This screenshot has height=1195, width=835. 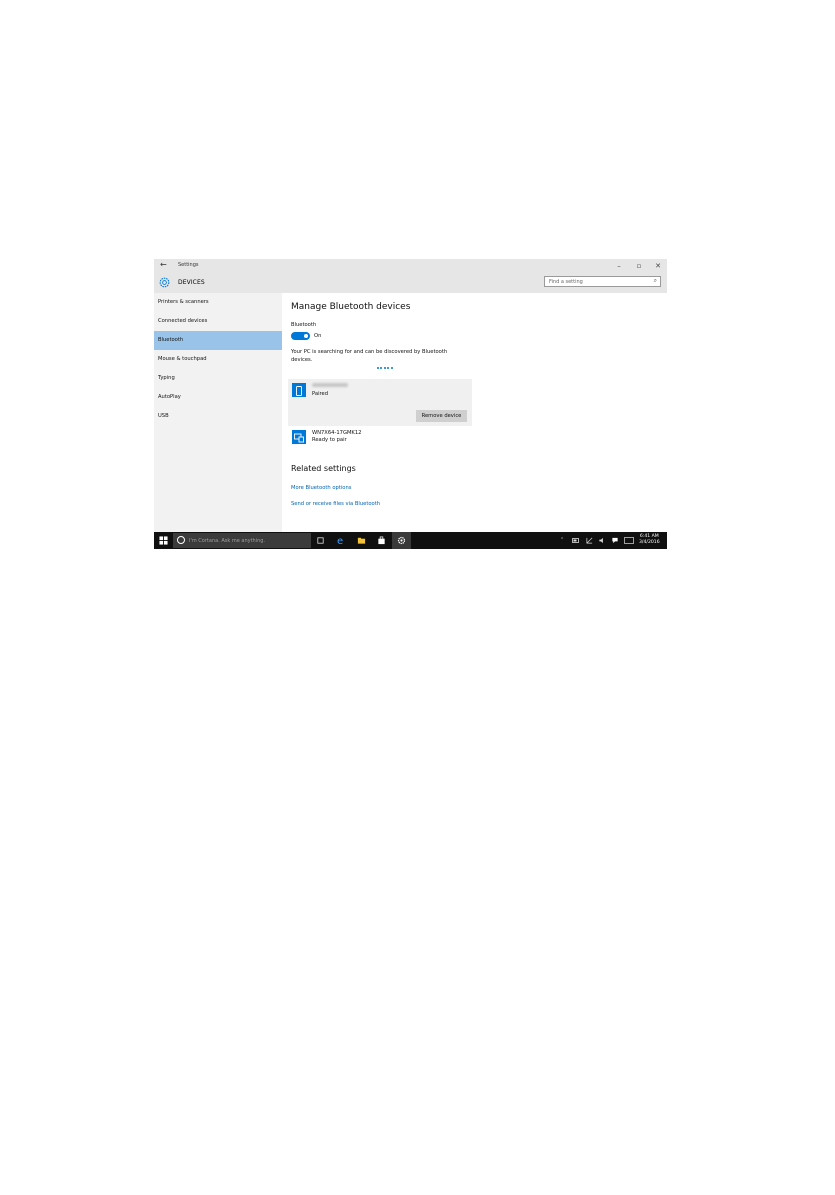 I want to click on search-input: Find a setting ⌕, so click(x=602, y=281).